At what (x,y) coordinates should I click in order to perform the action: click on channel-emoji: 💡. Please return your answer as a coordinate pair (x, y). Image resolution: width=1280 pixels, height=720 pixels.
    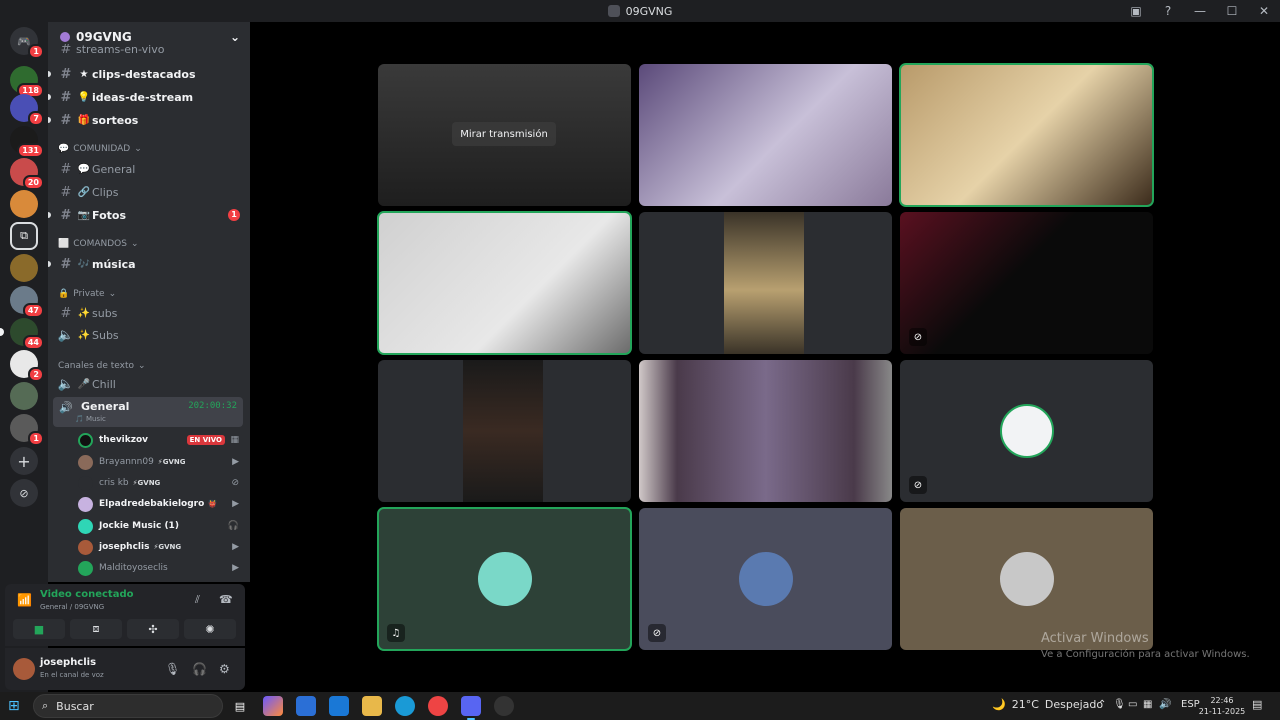
    Looking at the image, I should click on (84, 97).